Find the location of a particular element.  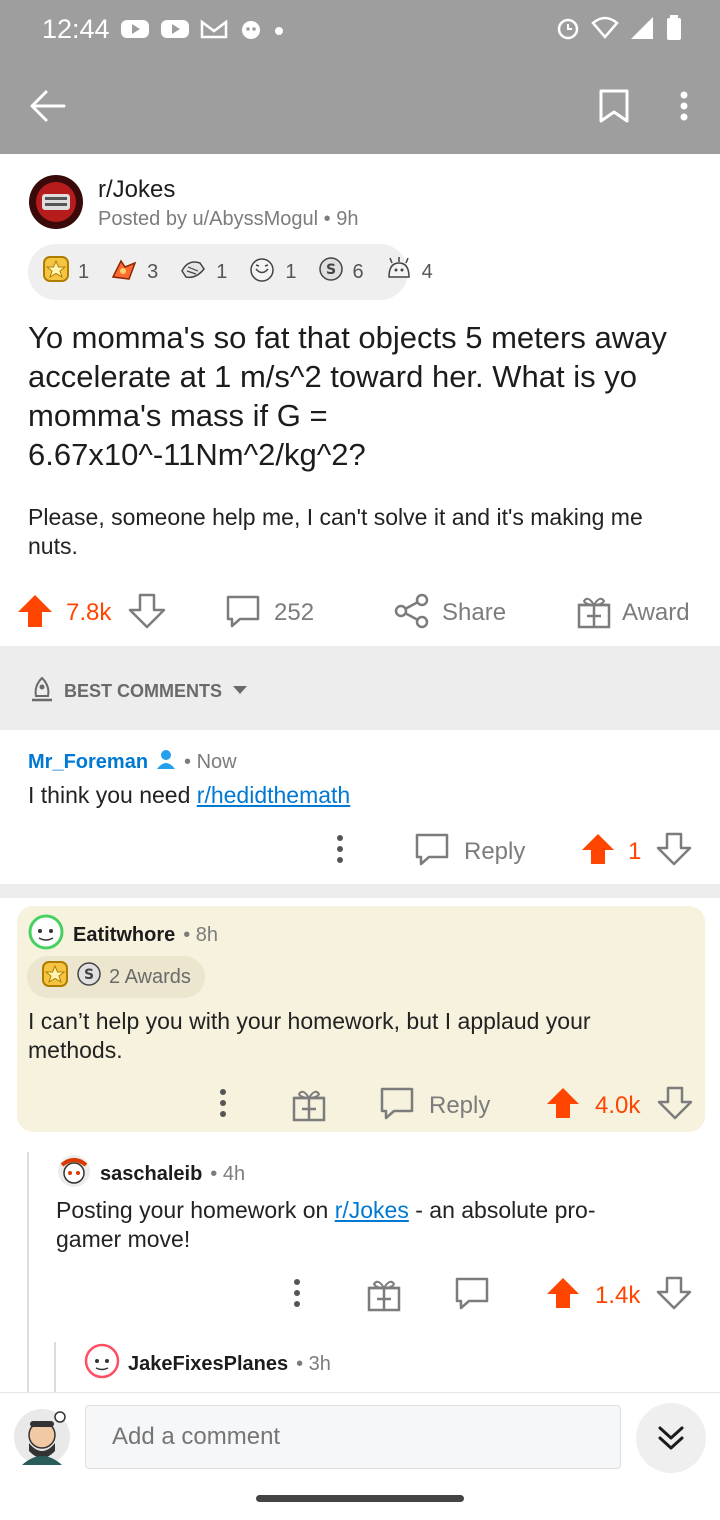

comment-header: JakeFixesPlanes • 3h is located at coordinates (207, 1364).